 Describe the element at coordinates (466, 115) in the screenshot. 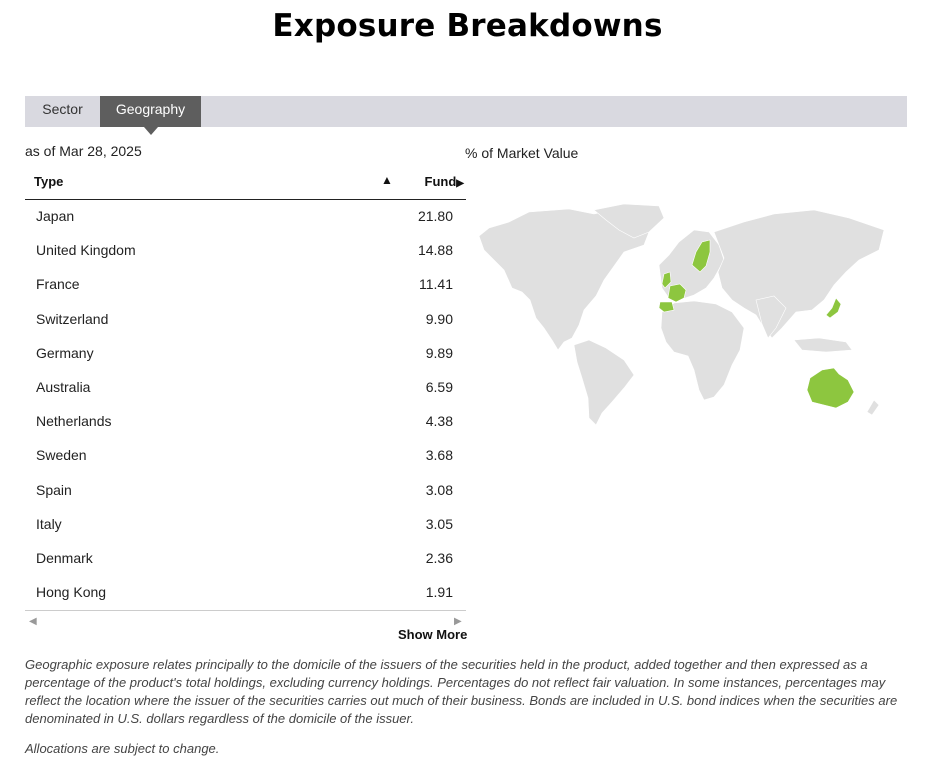

I see `tab-bar: Sector Geography` at that location.